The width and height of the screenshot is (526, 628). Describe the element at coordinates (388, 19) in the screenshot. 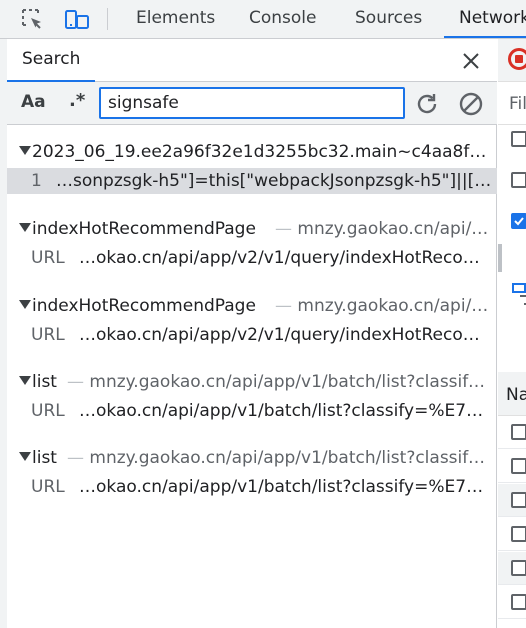

I see `tab-sources: Sources` at that location.